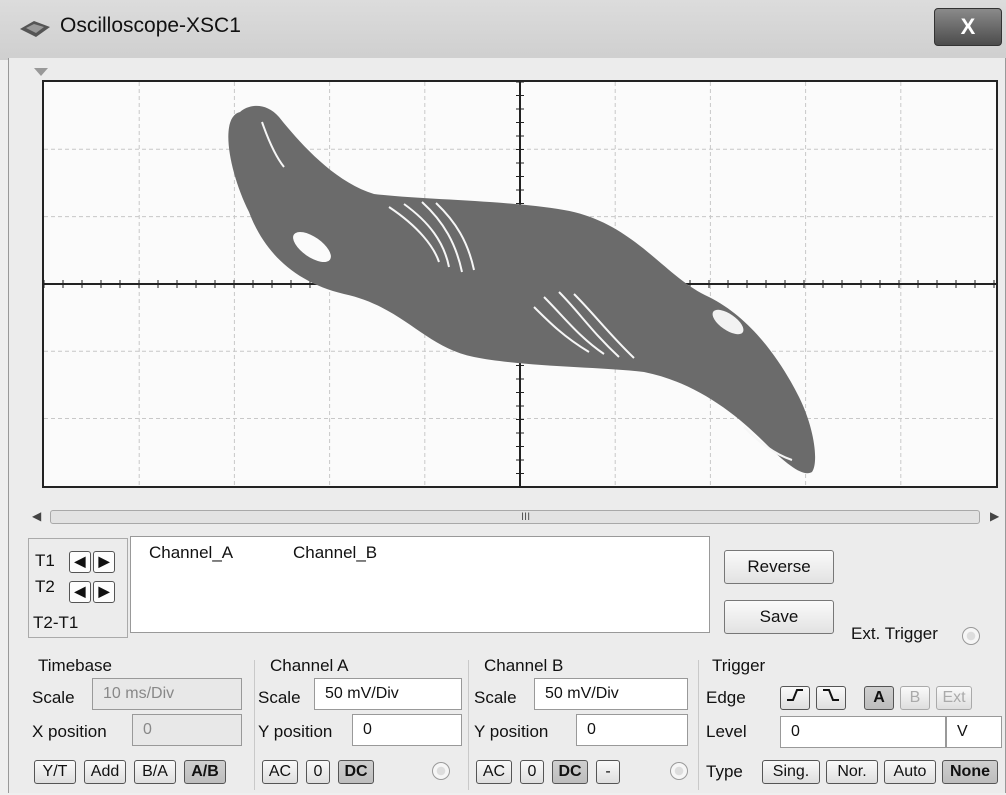 The height and width of the screenshot is (795, 1006). I want to click on title-bar: Oscilloscope-XSC1 X, so click(503, 30).